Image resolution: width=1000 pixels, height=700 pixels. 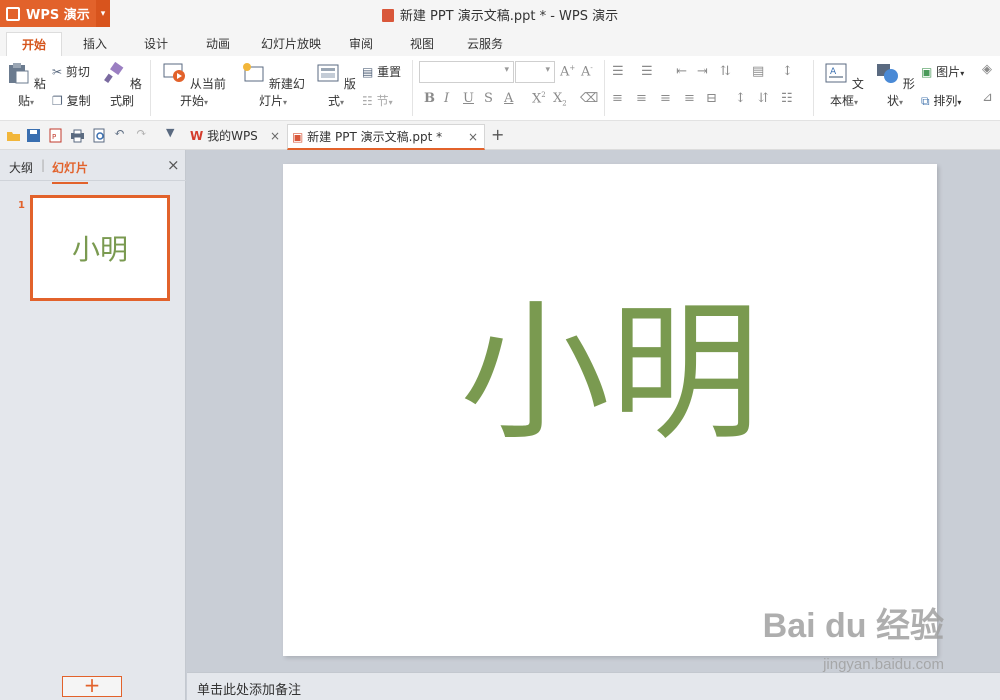 I want to click on reset-label: 重置, so click(x=389, y=72).